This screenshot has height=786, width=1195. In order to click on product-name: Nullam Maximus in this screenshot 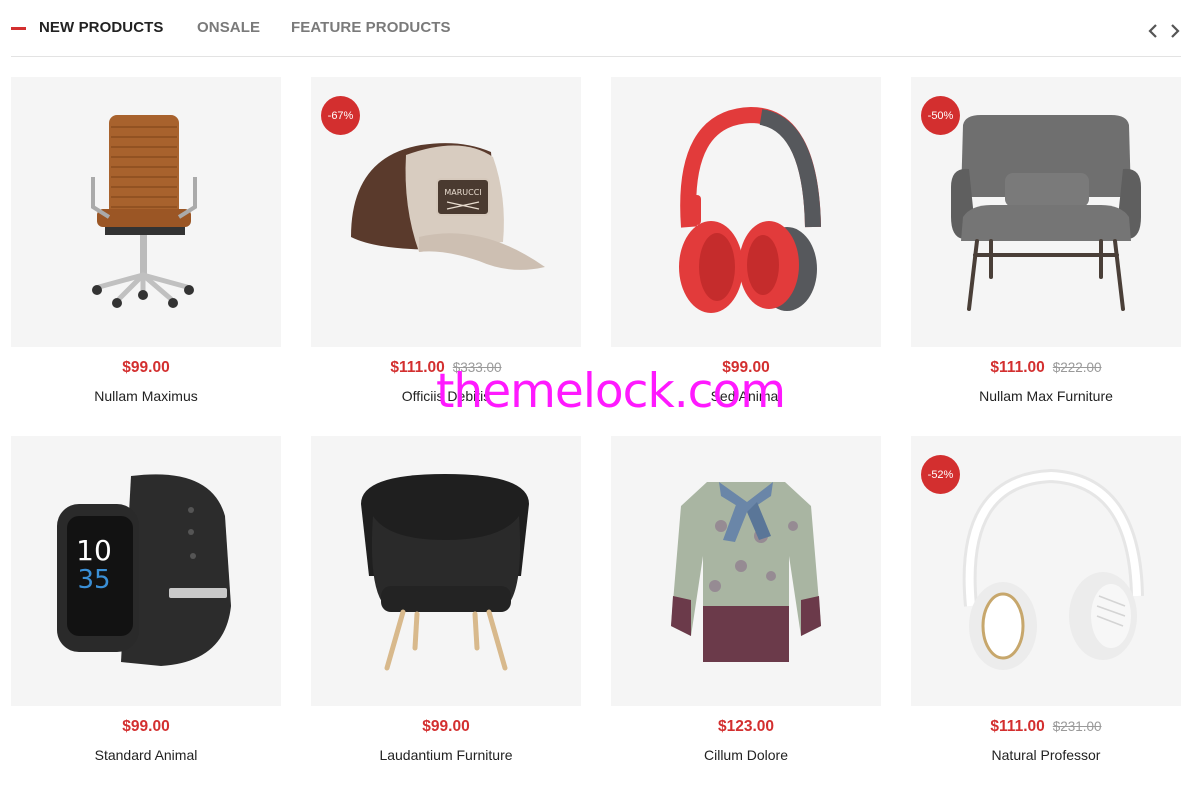, I will do `click(146, 396)`.